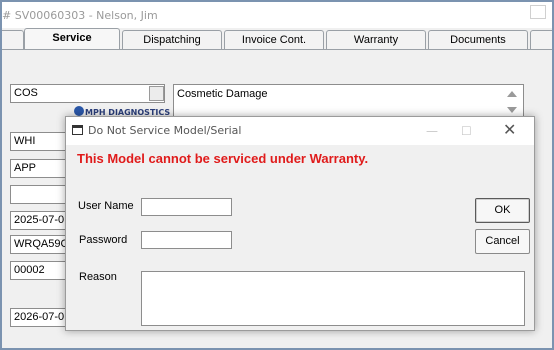  What do you see at coordinates (277, 49) in the screenshot?
I see `tab-divider` at bounding box center [277, 49].